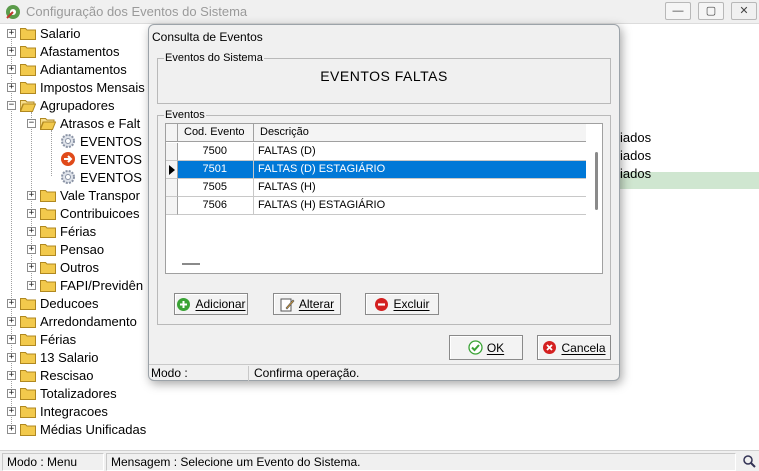  What do you see at coordinates (376, 152) in the screenshot?
I see `table-row: 7500 FALTAS (D)` at bounding box center [376, 152].